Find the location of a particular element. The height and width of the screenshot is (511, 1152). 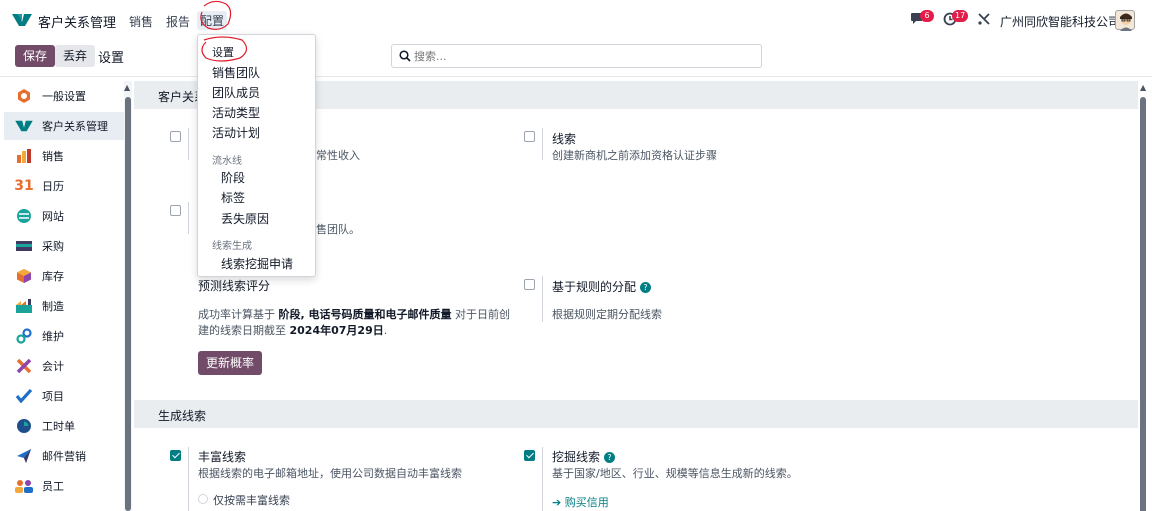

dropdown-item-lead-mining-requests: 线索挖掘申请 is located at coordinates (257, 263).